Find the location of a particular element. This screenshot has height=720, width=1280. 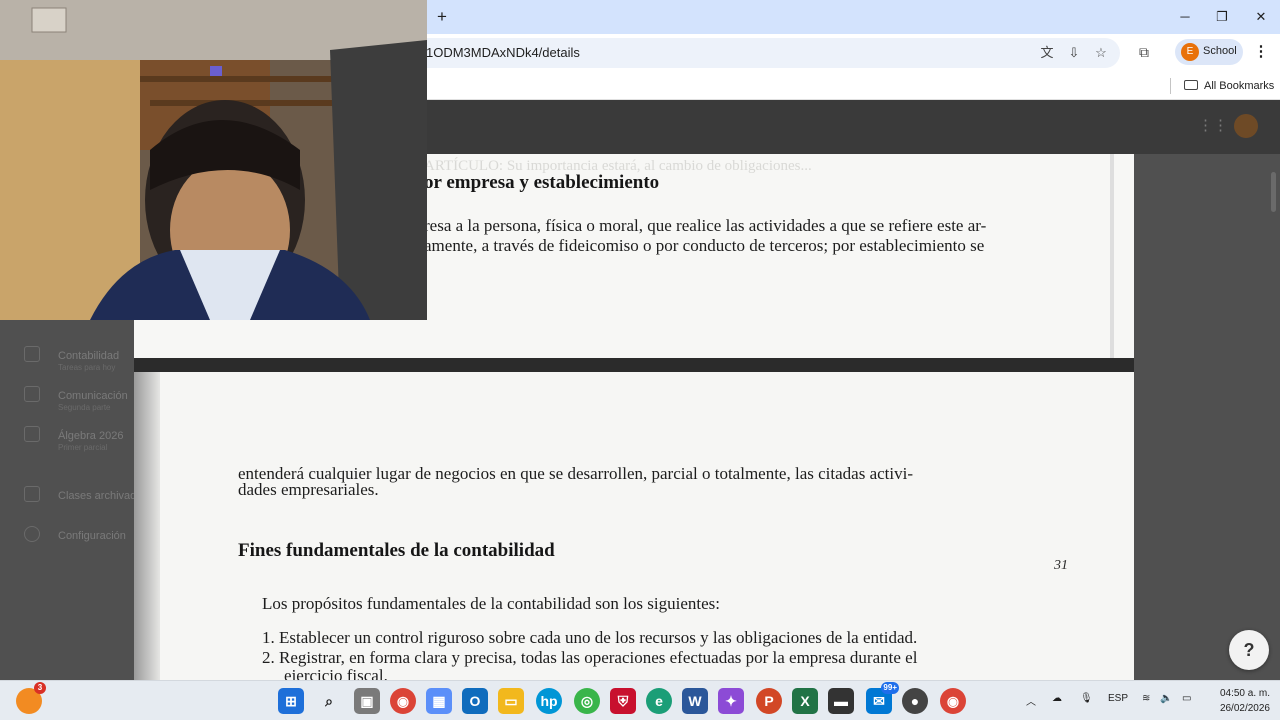

account-avatar is located at coordinates (1246, 126).